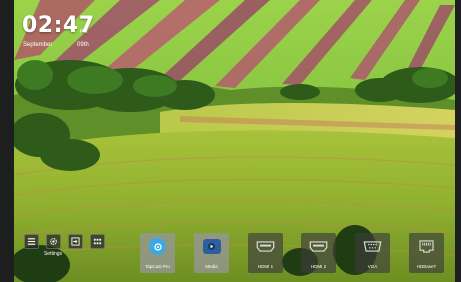 The height and width of the screenshot is (282, 461). I want to click on ethernet-port-icon, so click(426, 246).